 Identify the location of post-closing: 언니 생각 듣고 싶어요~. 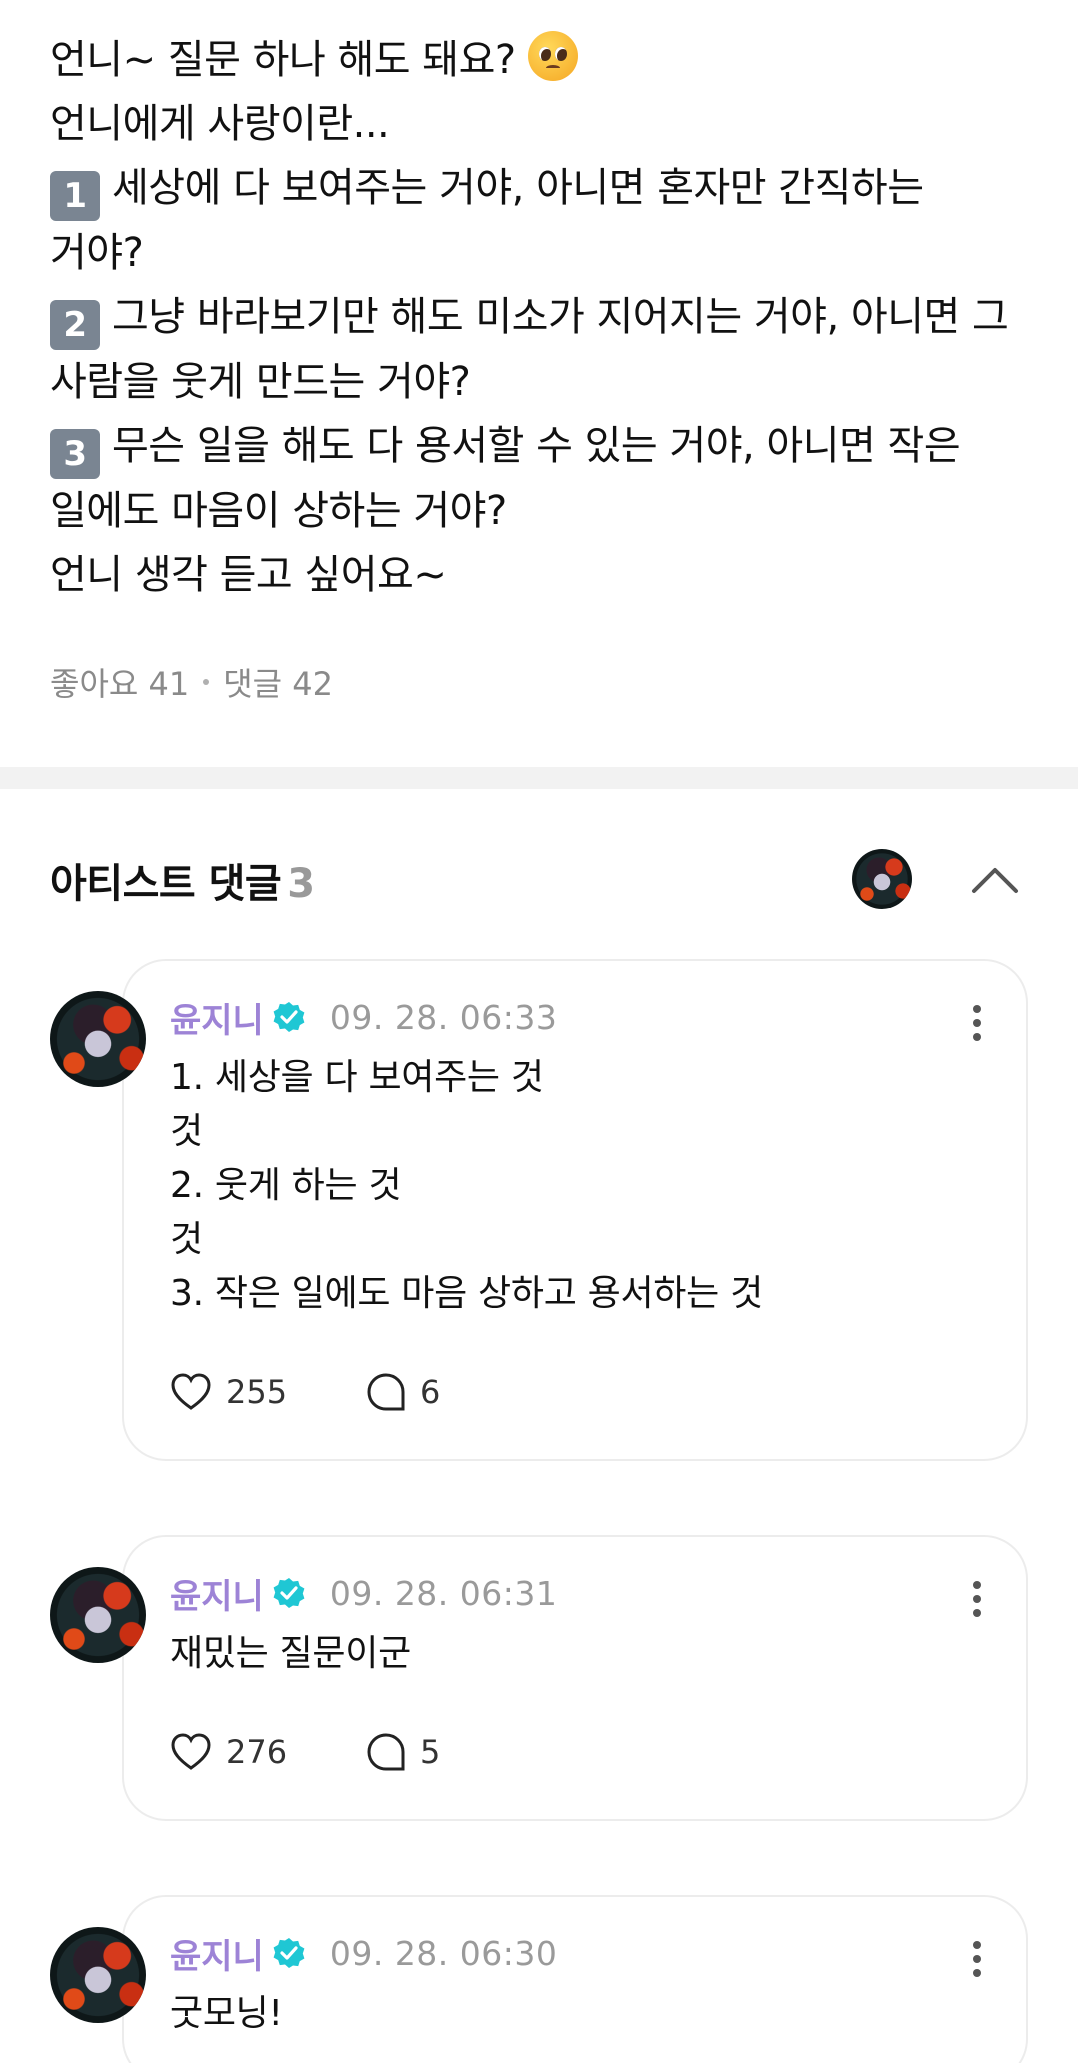
(248, 575).